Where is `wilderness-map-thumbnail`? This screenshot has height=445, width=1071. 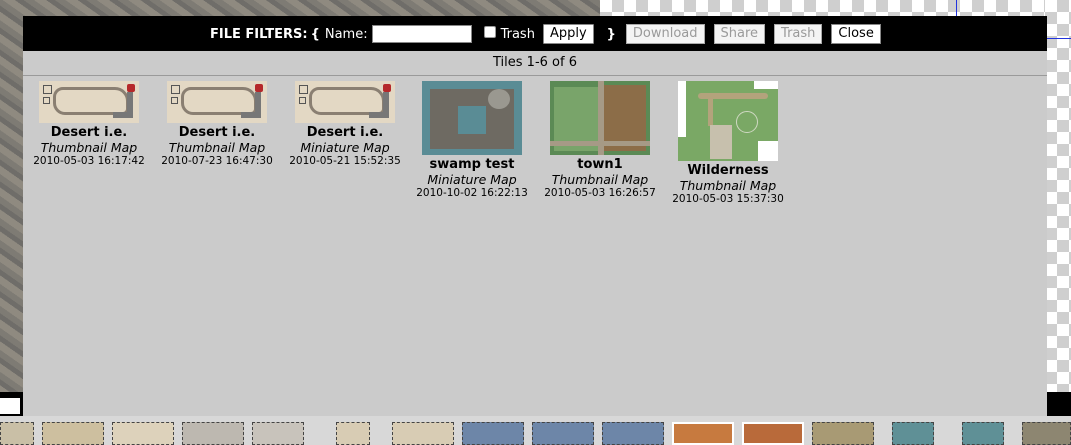
wilderness-map-thumbnail is located at coordinates (728, 121).